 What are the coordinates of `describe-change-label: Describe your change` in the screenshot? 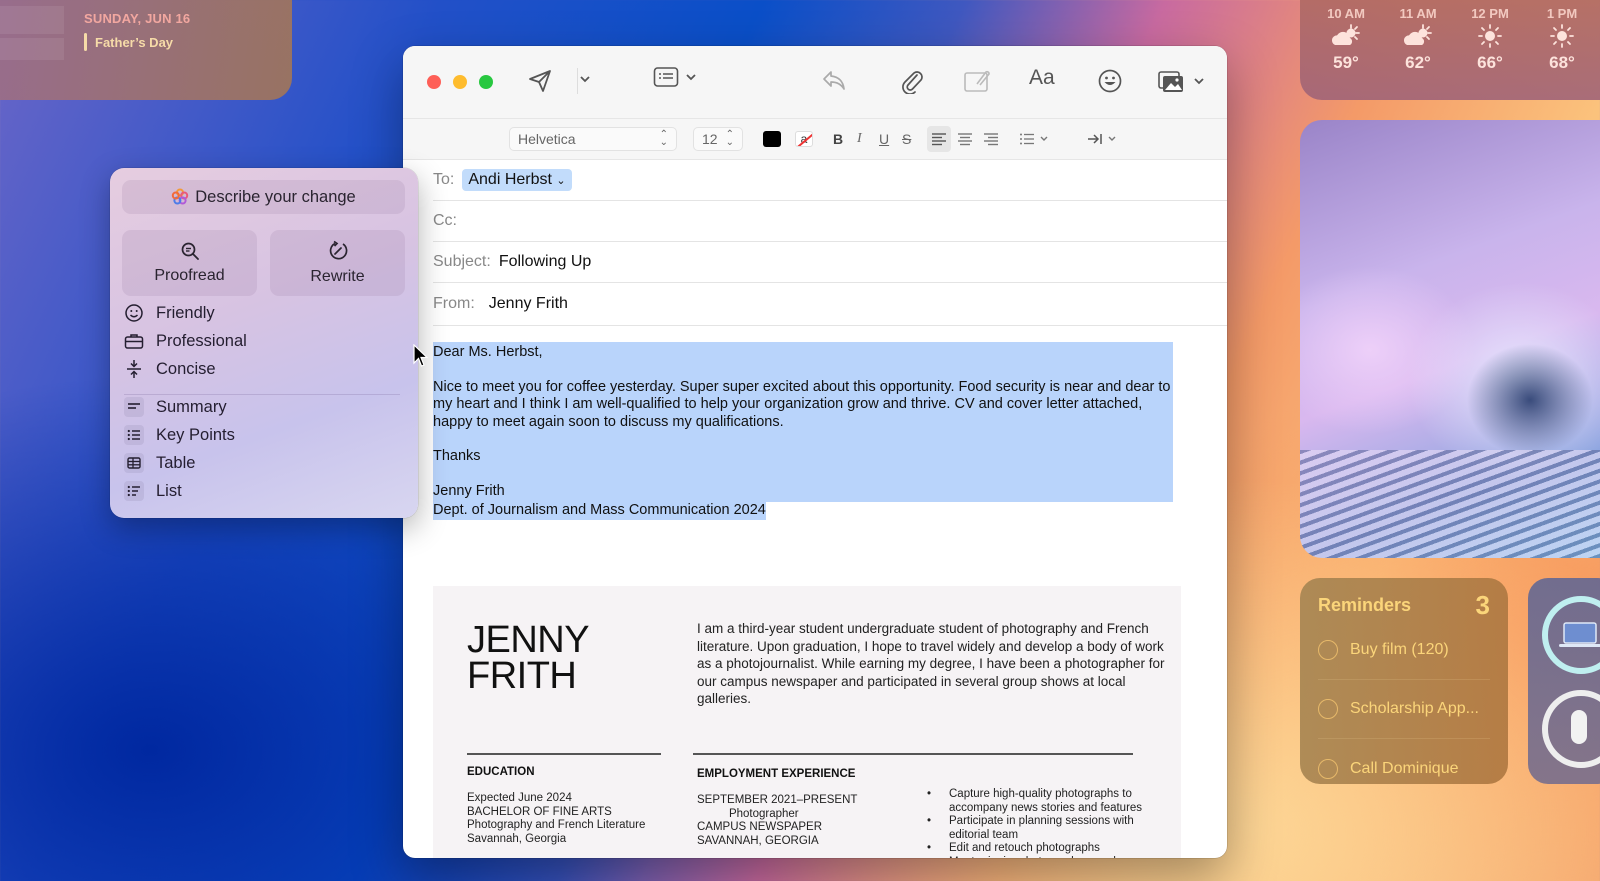 It's located at (275, 196).